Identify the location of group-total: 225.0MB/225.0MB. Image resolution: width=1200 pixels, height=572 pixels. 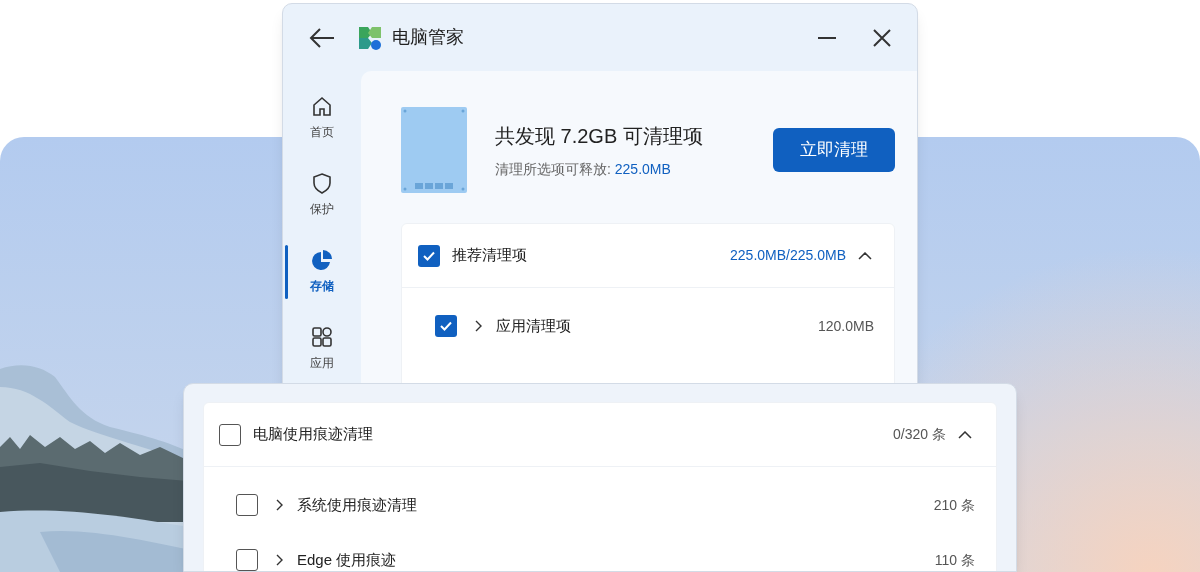
(788, 255).